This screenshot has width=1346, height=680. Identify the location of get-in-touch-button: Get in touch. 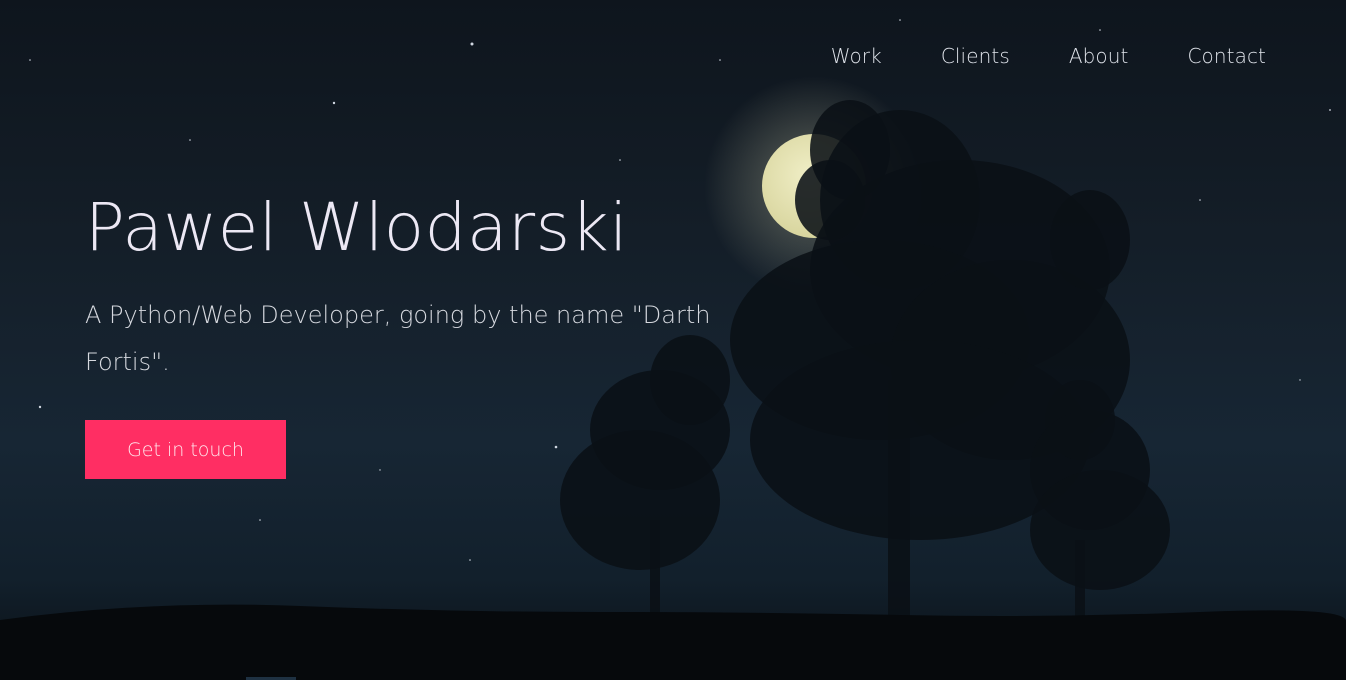
(185, 449).